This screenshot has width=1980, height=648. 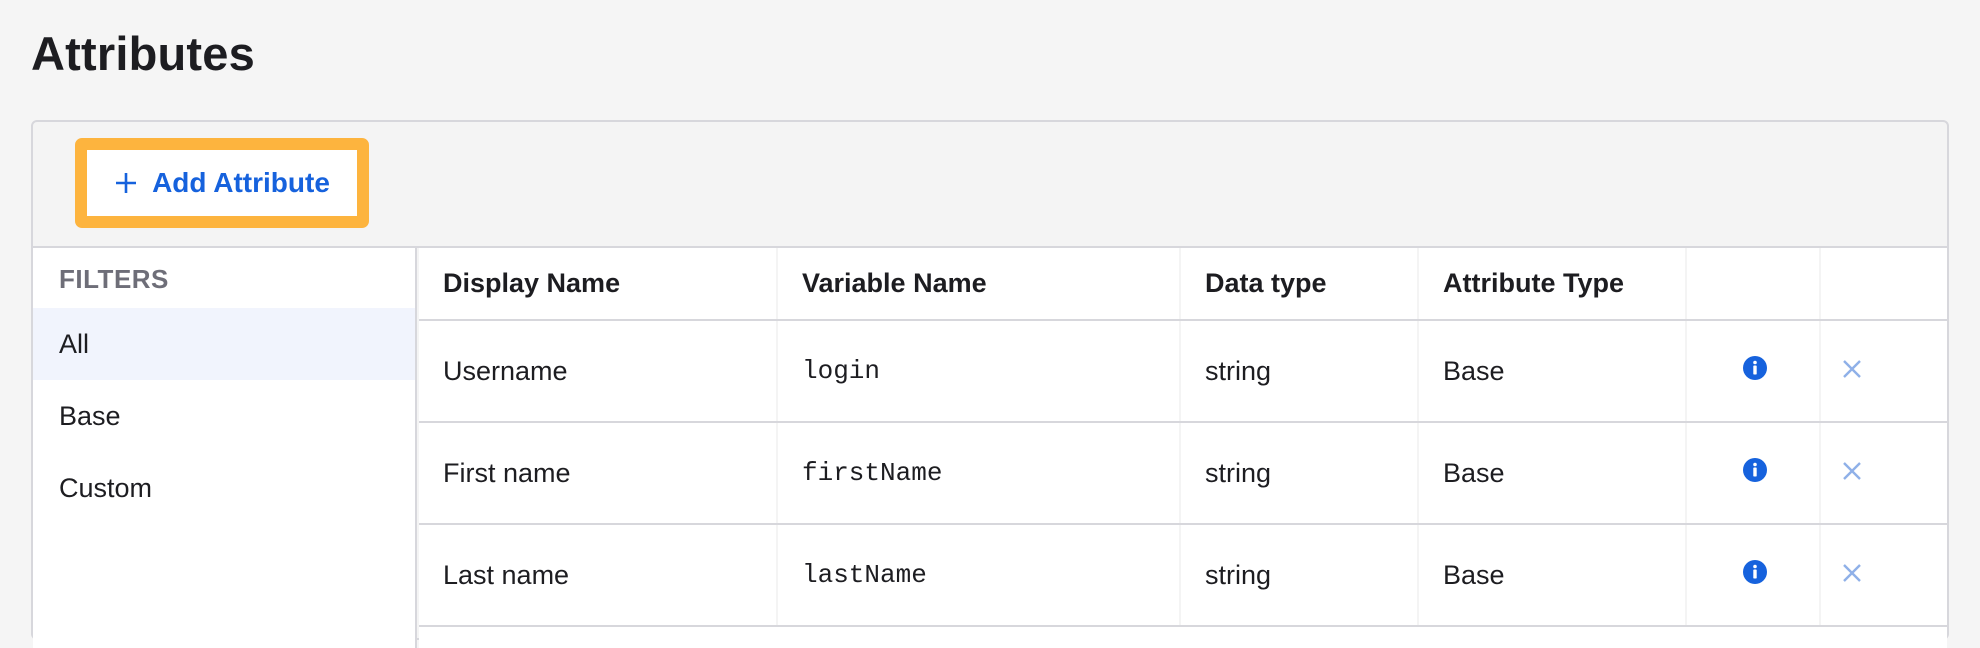 What do you see at coordinates (598, 473) in the screenshot?
I see `display-name-cell: First name` at bounding box center [598, 473].